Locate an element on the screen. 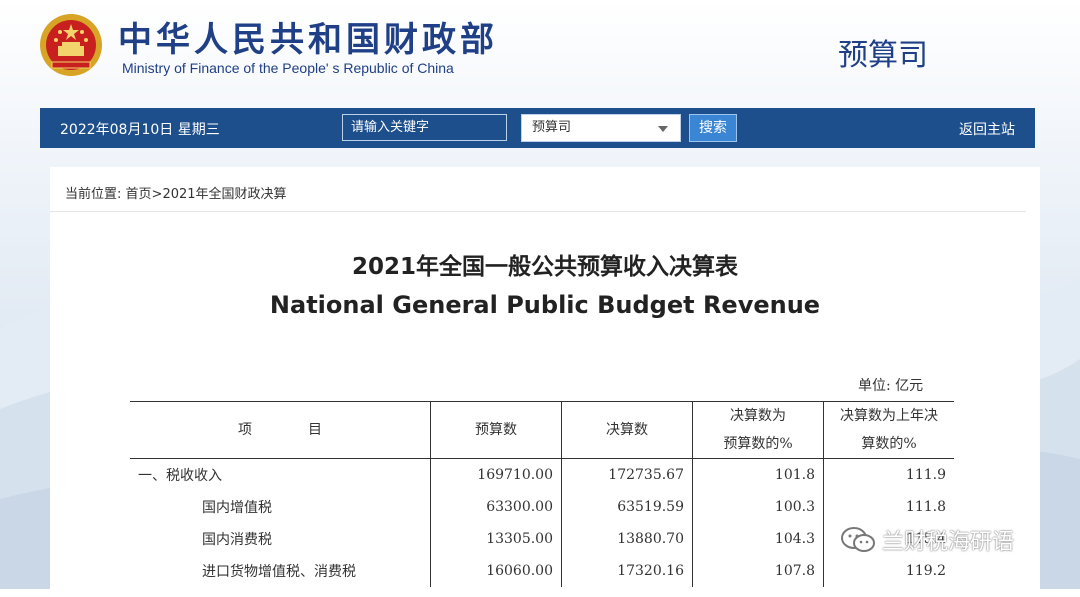 This screenshot has height=597, width=1080. table-row: 国内增值税 63300.00 63519.59 100.3 111.8 is located at coordinates (542, 507).